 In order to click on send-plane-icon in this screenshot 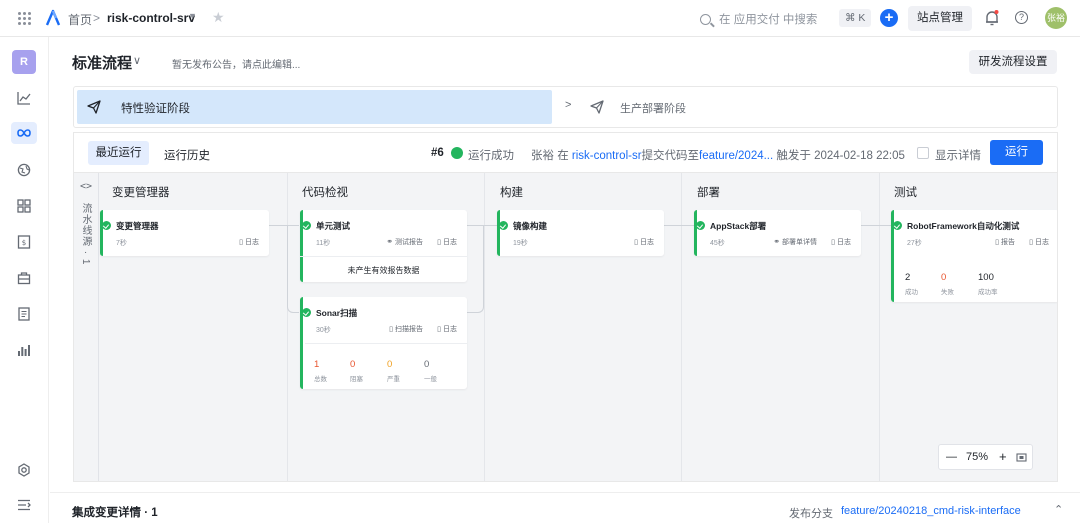, I will do `click(94, 107)`.